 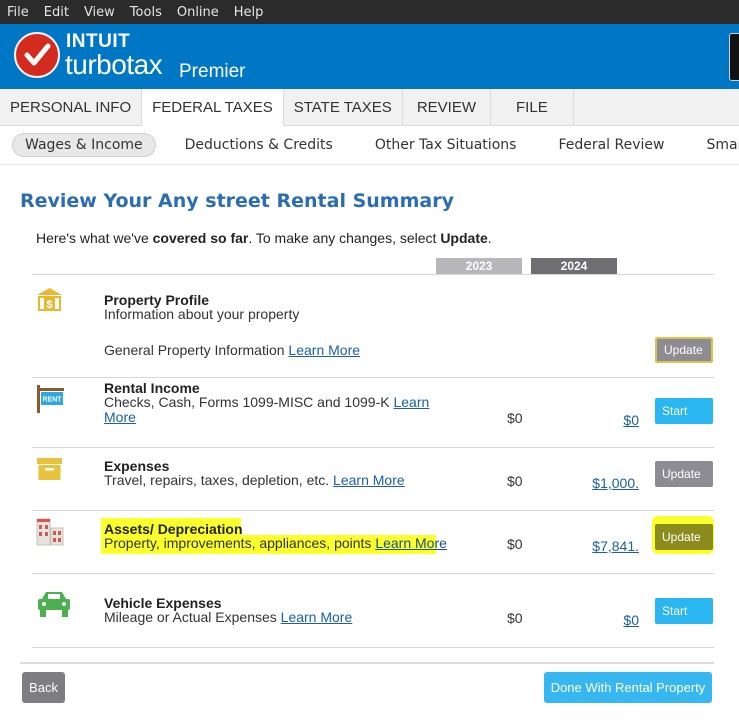 I want to click on svg-text: RENT, so click(x=52, y=400).